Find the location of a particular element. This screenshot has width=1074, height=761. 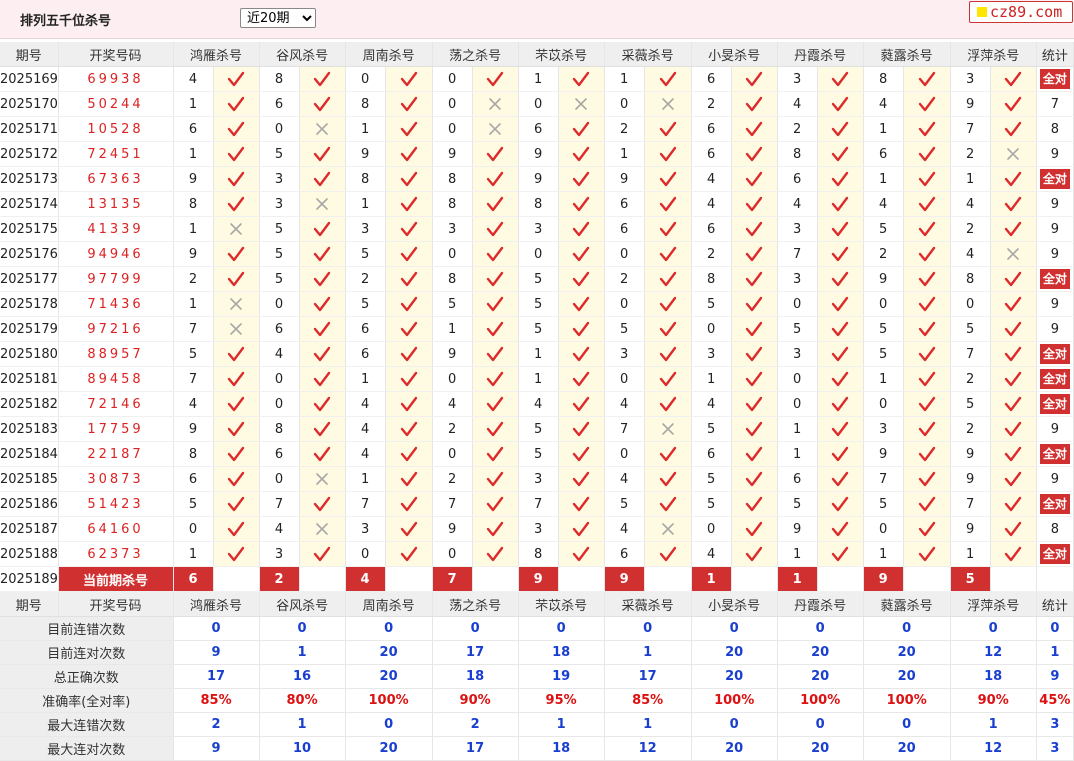

summary-value: 10 is located at coordinates (302, 748).